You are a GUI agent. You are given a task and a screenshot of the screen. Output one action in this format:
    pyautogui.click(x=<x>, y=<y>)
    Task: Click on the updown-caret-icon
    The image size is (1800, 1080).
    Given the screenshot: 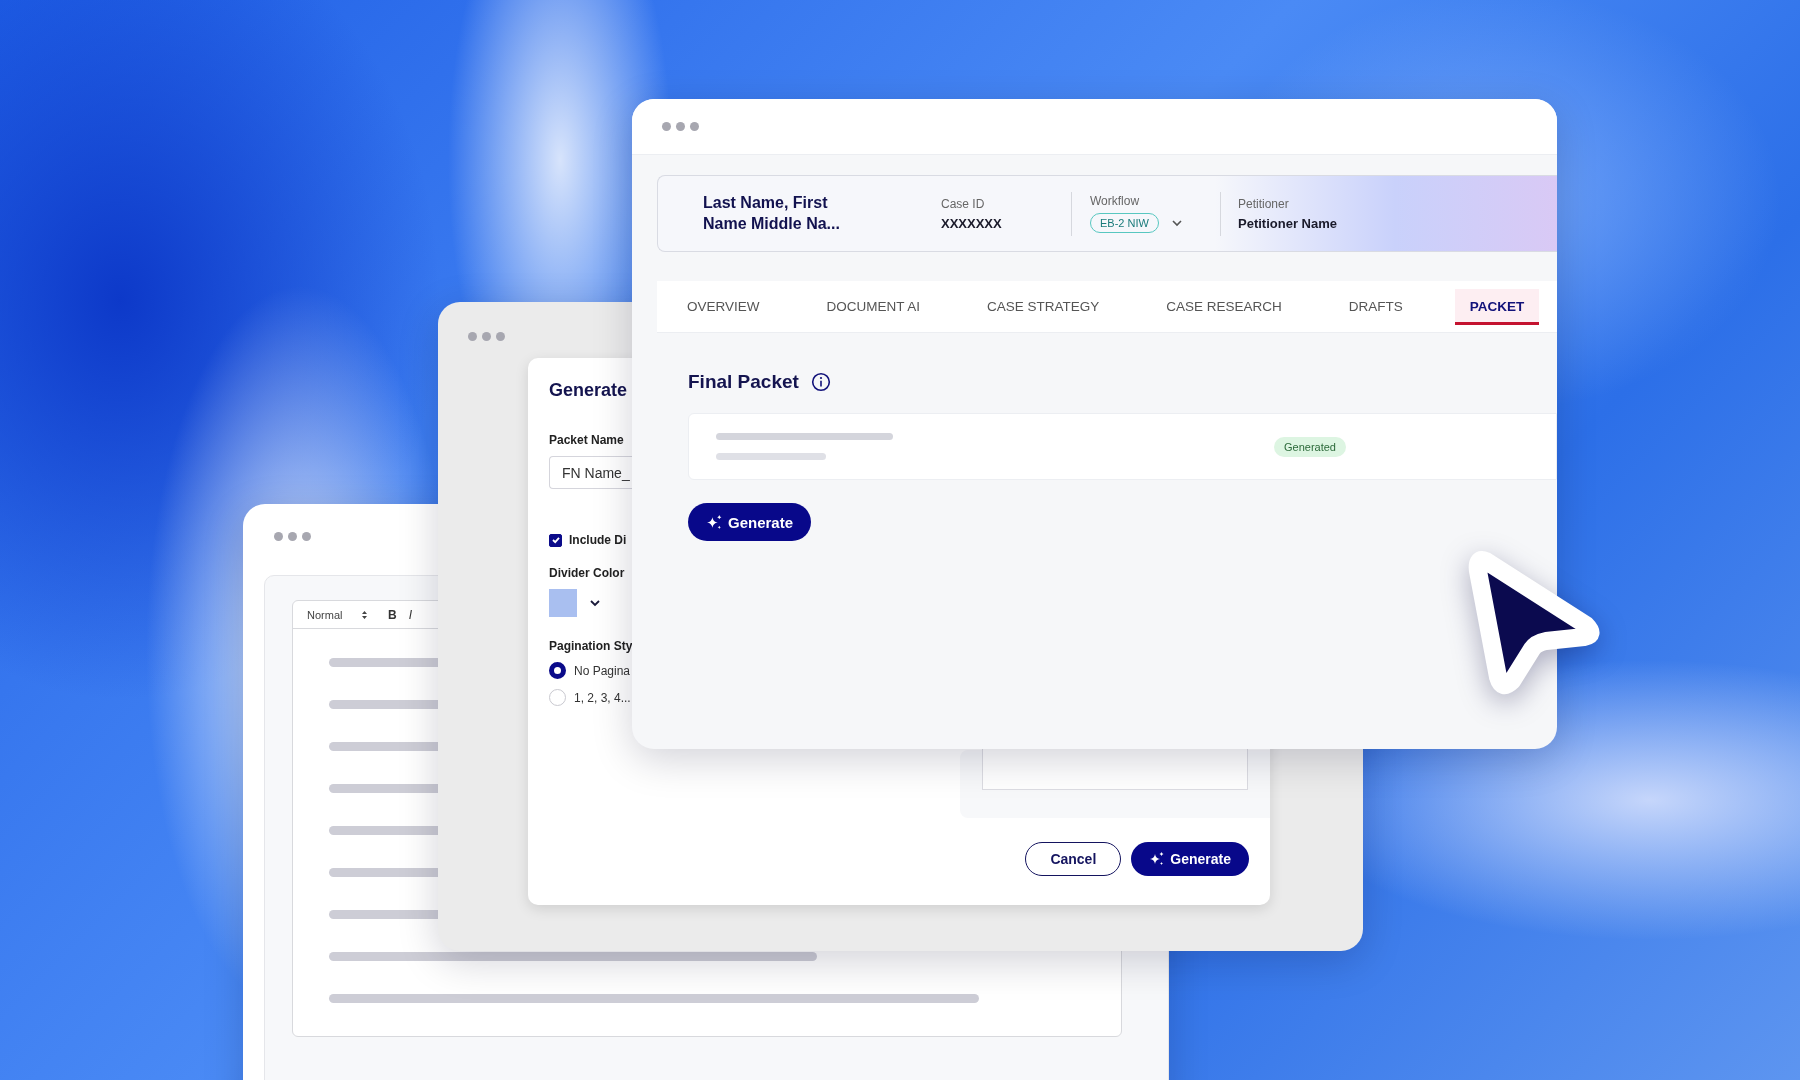 What is the action you would take?
    pyautogui.click(x=364, y=614)
    